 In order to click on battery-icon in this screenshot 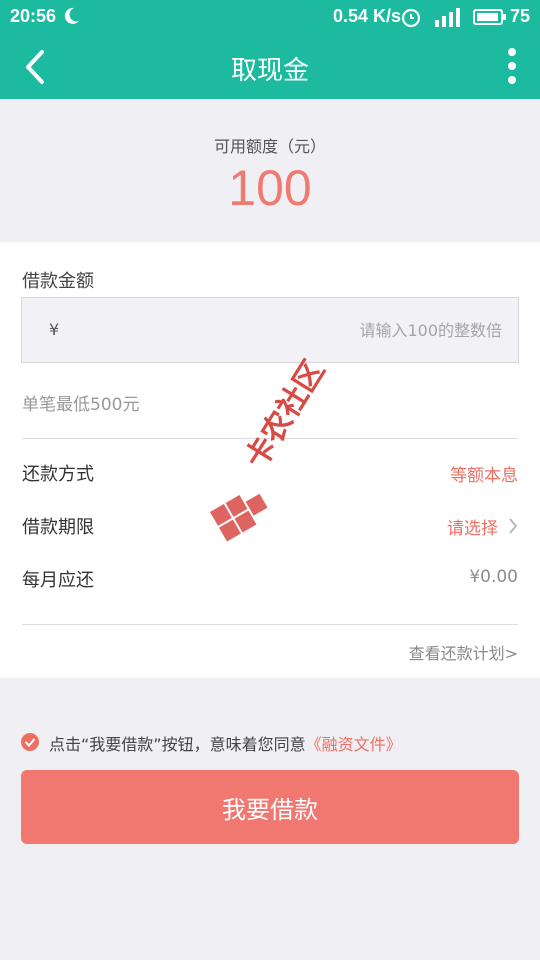, I will do `click(489, 17)`.